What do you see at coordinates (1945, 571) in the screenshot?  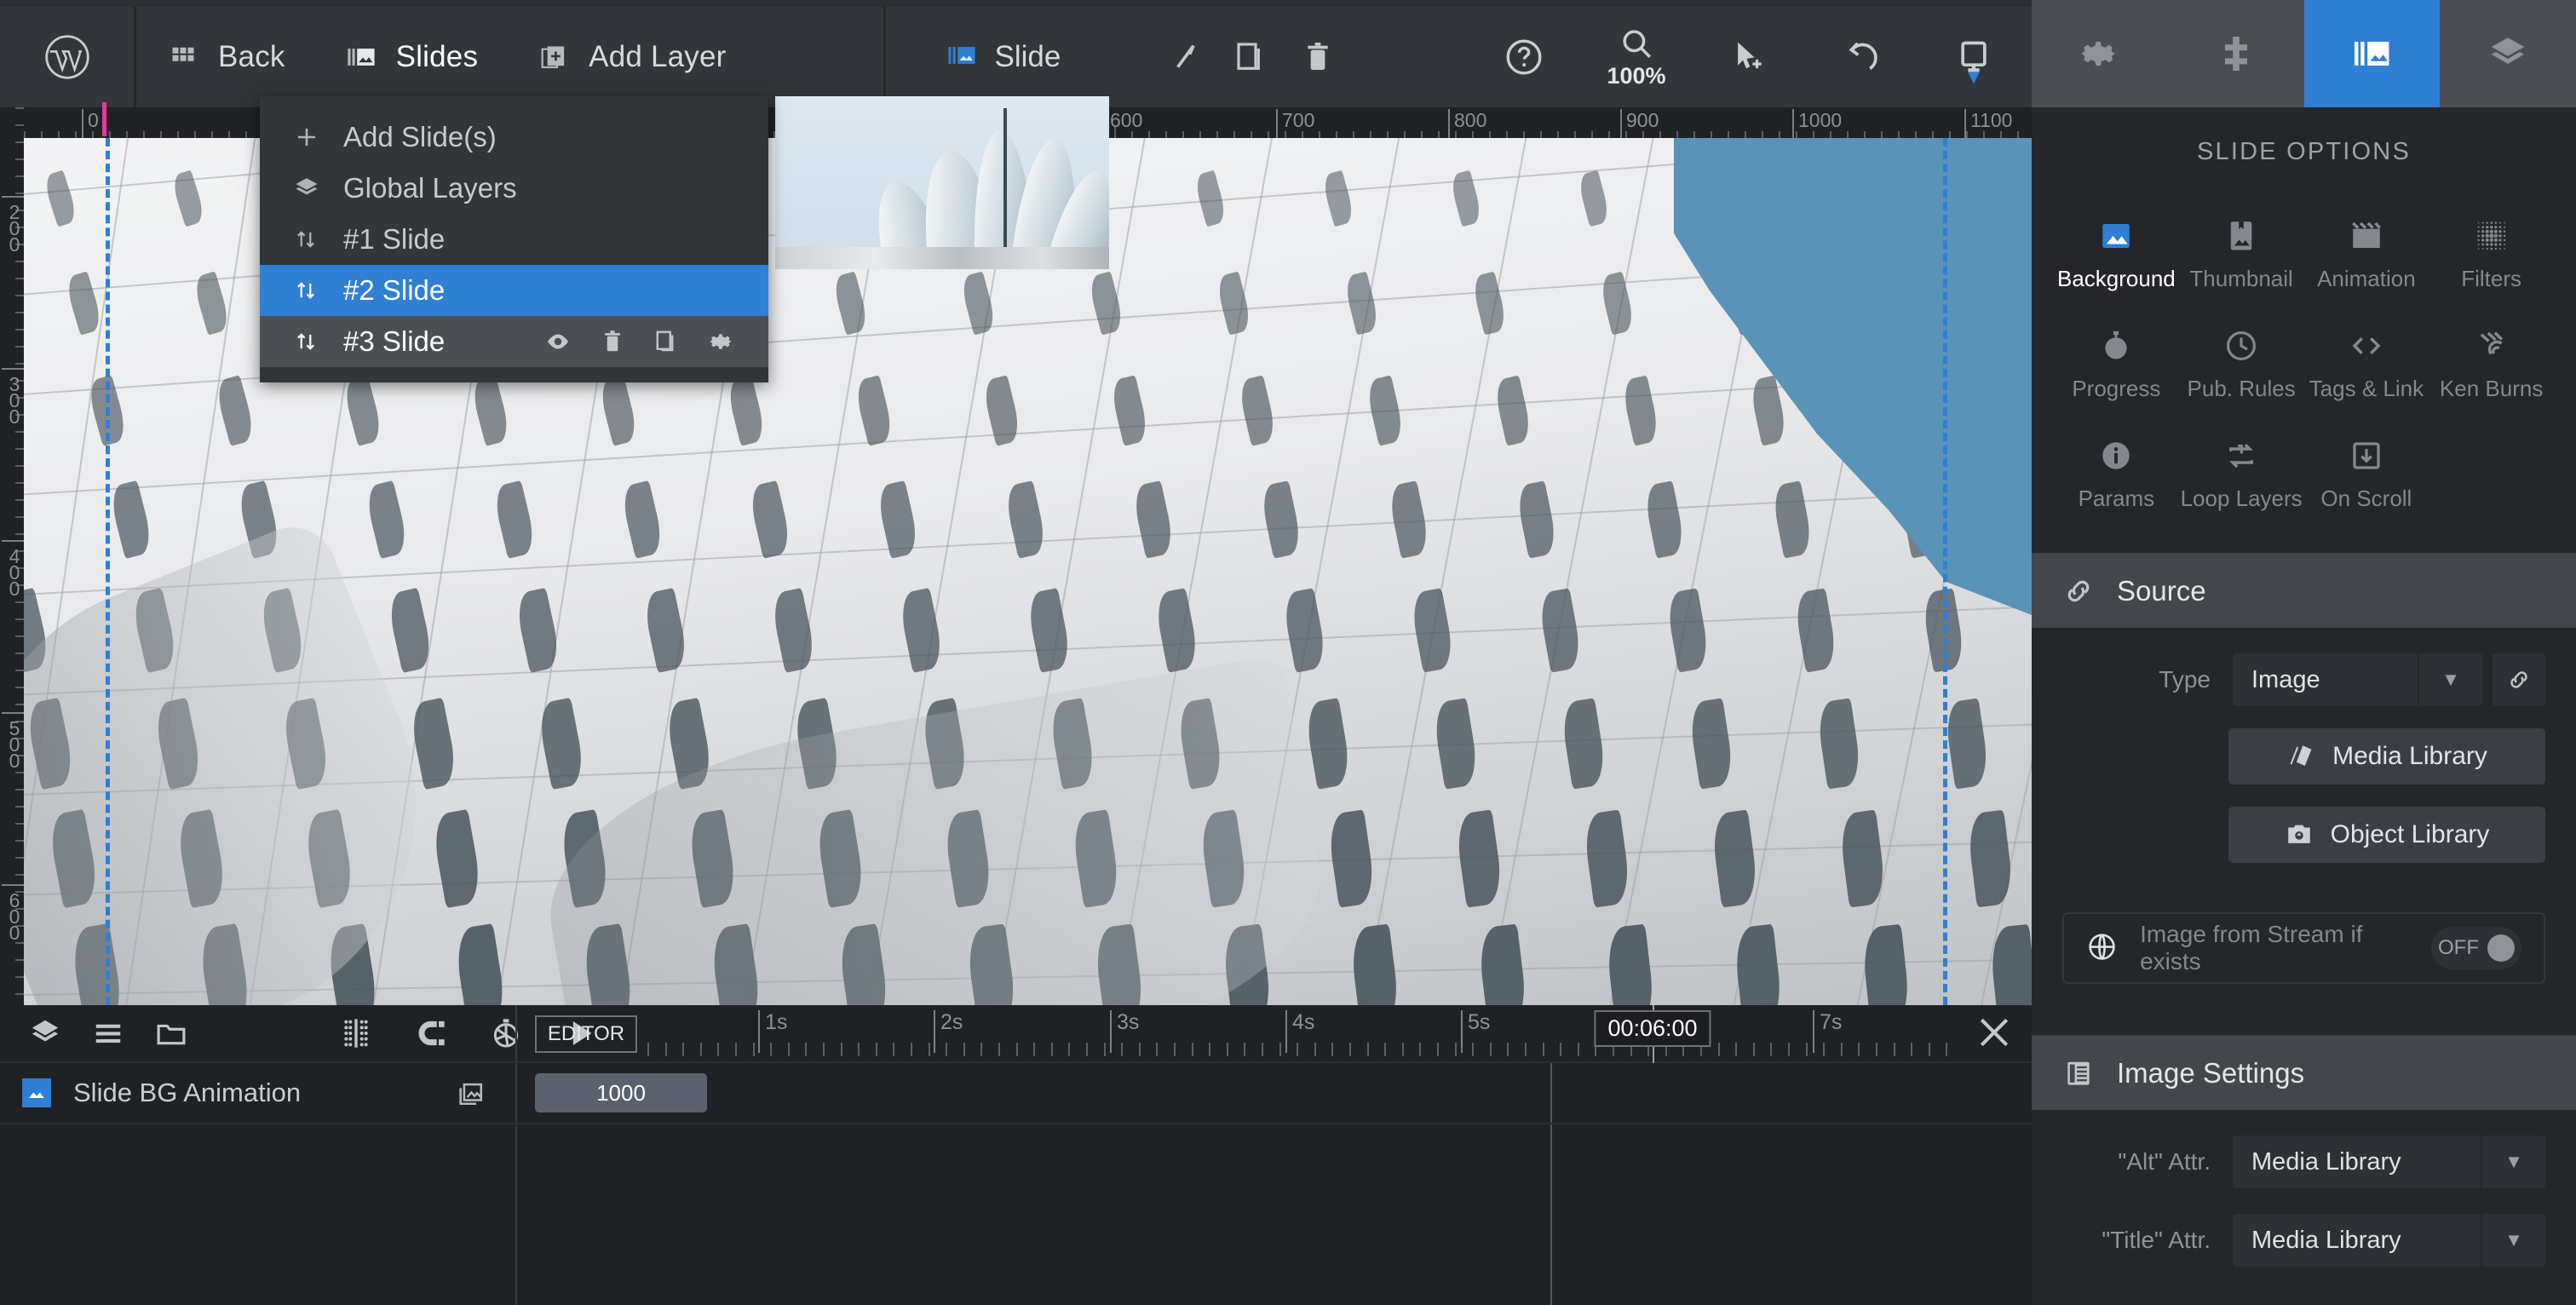 I see `guide-line-right` at bounding box center [1945, 571].